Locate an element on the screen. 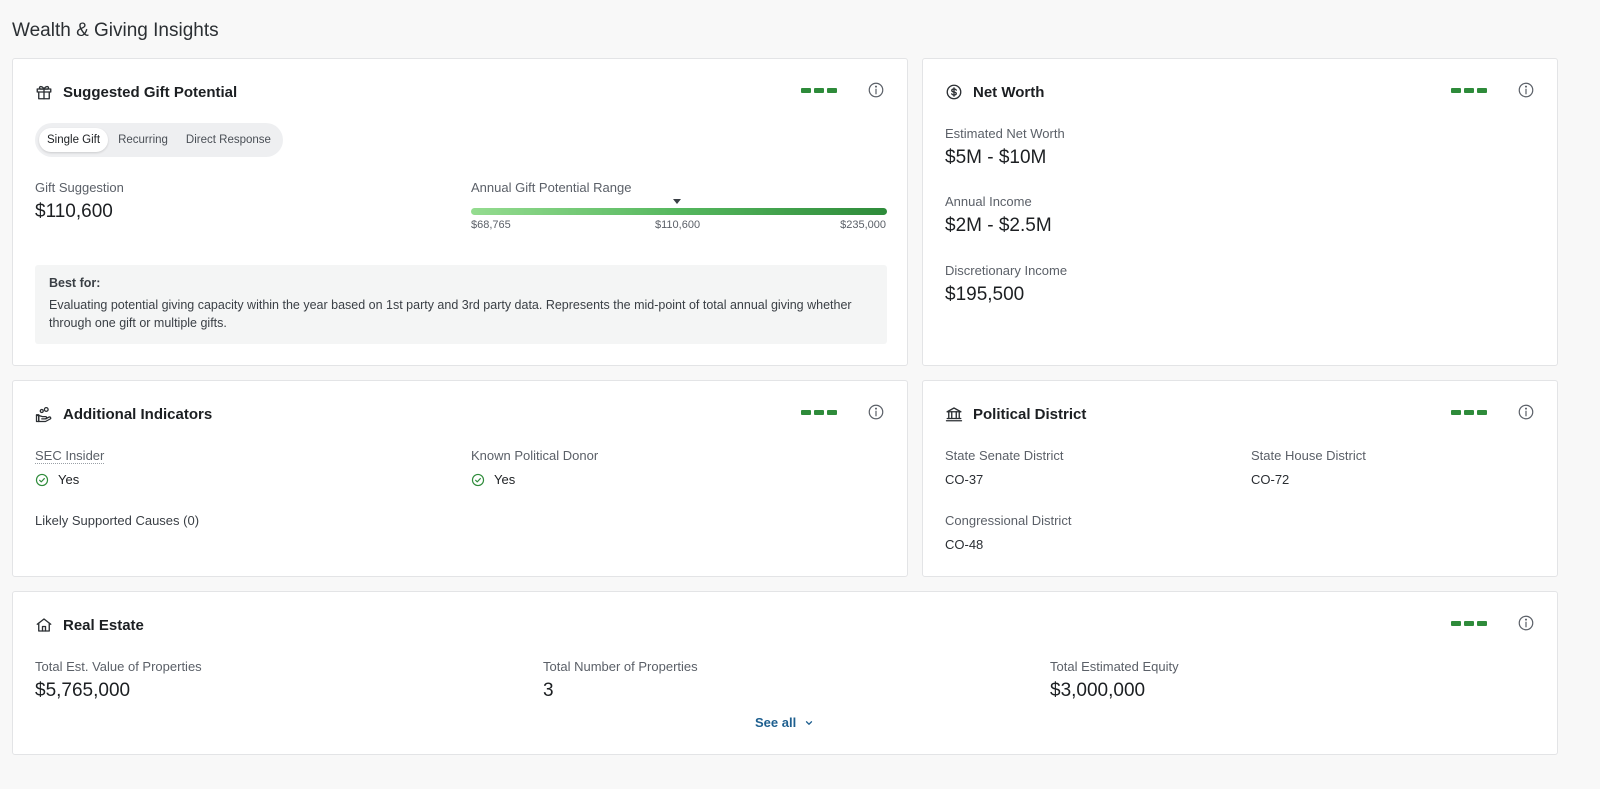 This screenshot has width=1600, height=789. card-header: Suggested Gift Potential is located at coordinates (460, 92).